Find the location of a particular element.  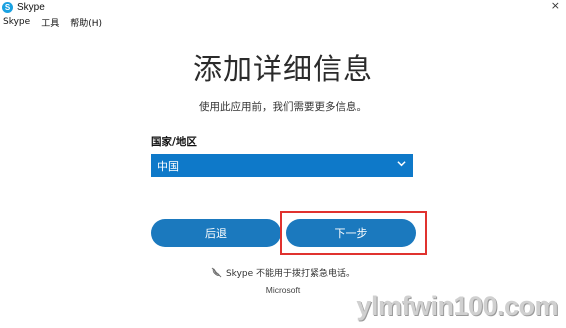

skype-logo-icon: S is located at coordinates (7, 7).